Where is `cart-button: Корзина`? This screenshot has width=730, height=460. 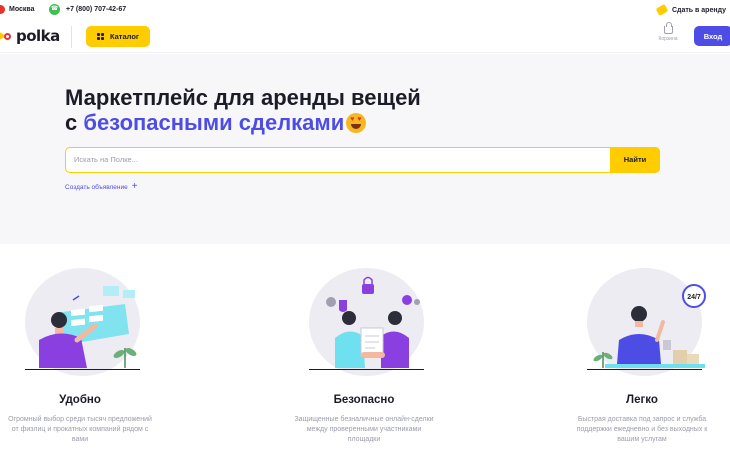 cart-button: Корзина is located at coordinates (668, 32).